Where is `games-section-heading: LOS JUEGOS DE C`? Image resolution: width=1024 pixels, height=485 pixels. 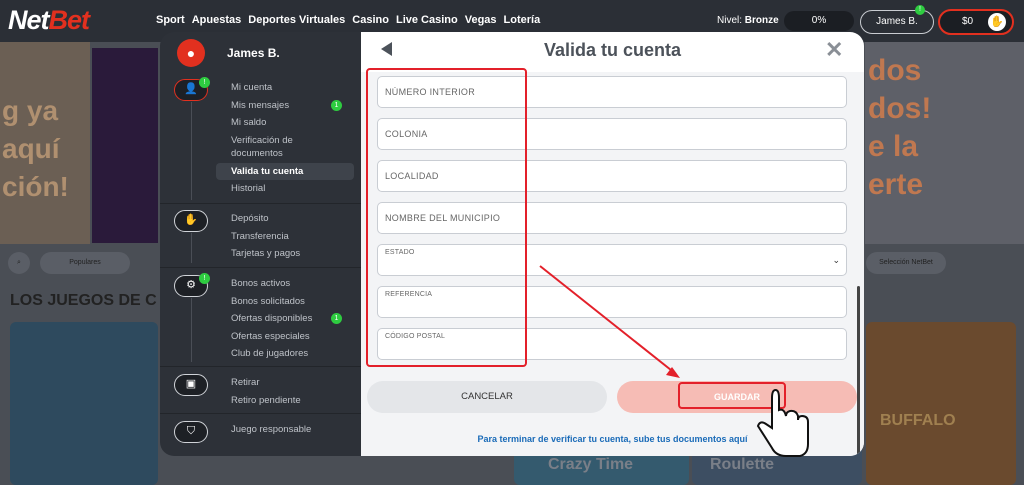
games-section-heading: LOS JUEGOS DE C is located at coordinates (83, 300).